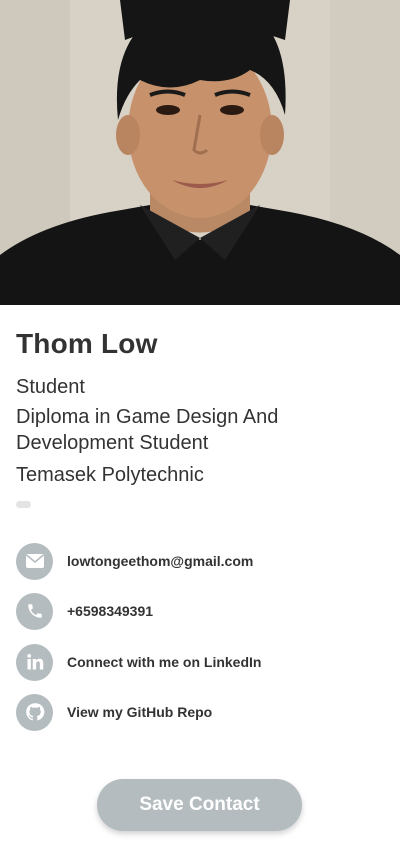 The width and height of the screenshot is (400, 853). I want to click on github-label: View my GitHub Repo, so click(140, 712).